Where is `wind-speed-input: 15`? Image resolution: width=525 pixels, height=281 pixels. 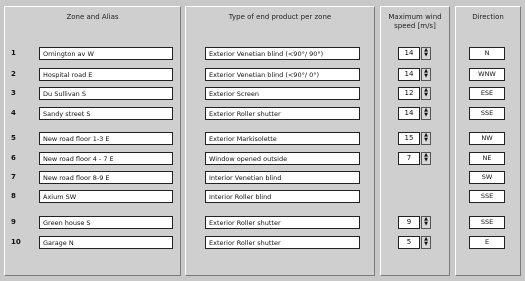 wind-speed-input: 15 is located at coordinates (409, 138).